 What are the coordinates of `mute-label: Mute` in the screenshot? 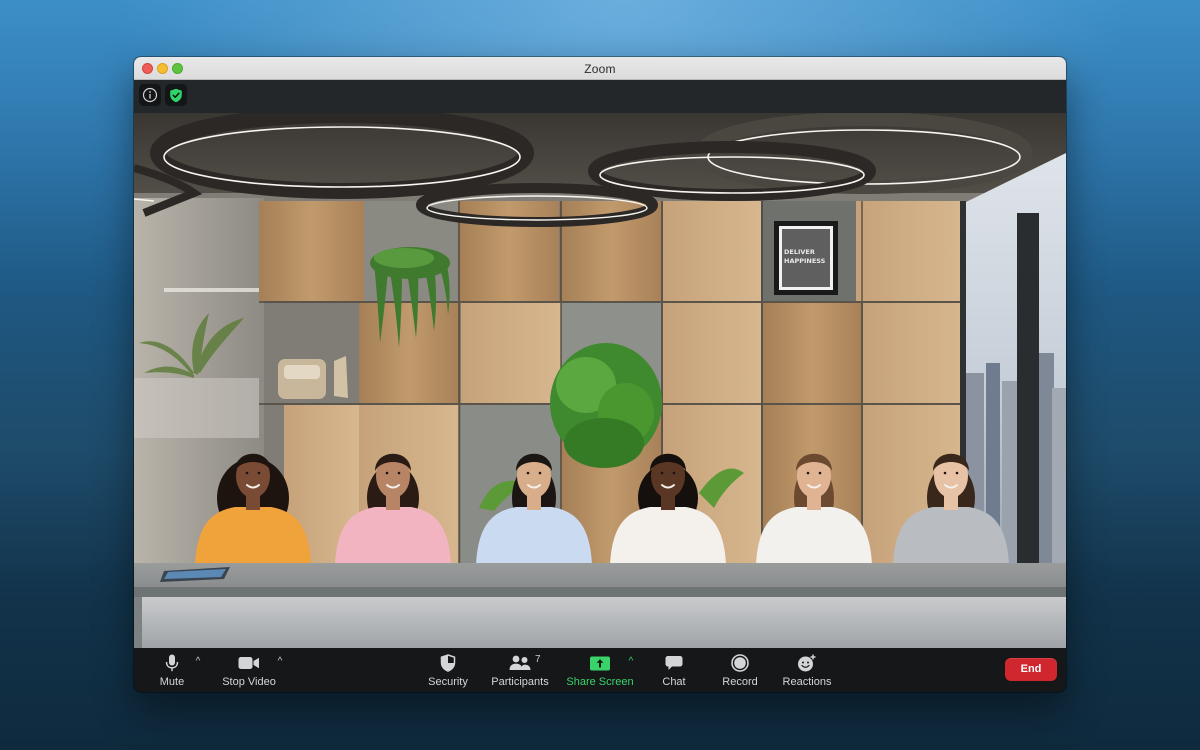 It's located at (172, 682).